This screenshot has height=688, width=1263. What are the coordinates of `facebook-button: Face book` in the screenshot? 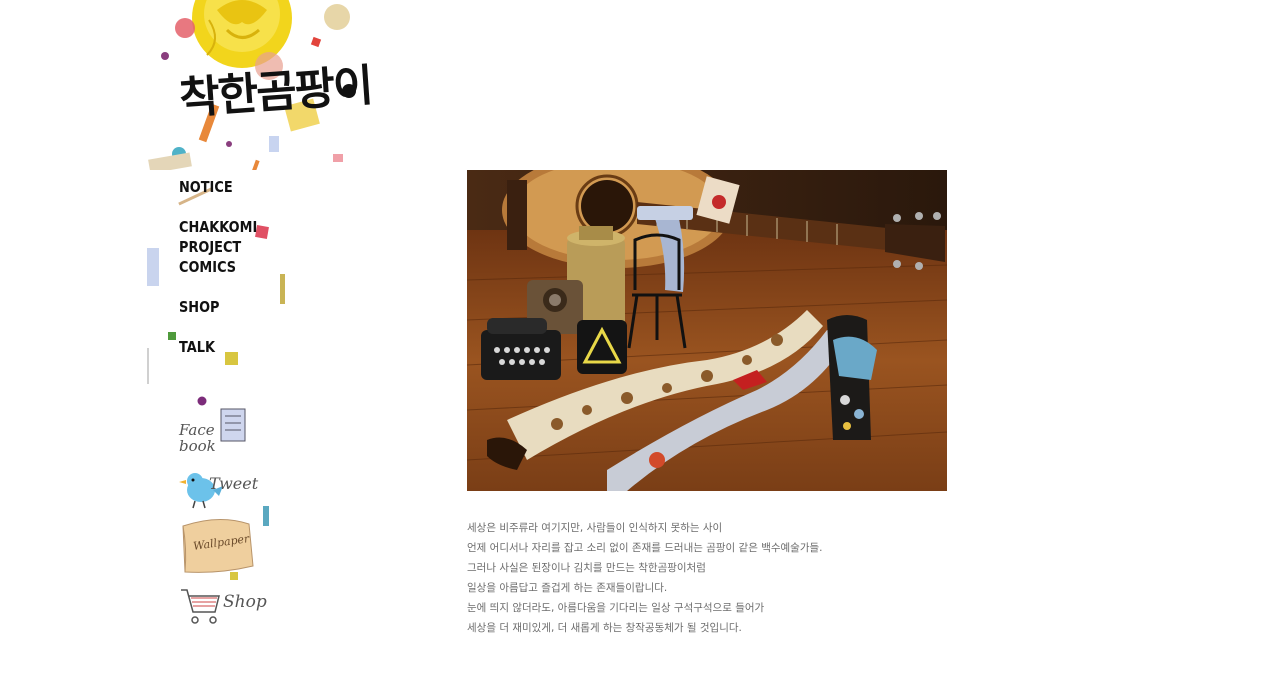 It's located at (219, 433).